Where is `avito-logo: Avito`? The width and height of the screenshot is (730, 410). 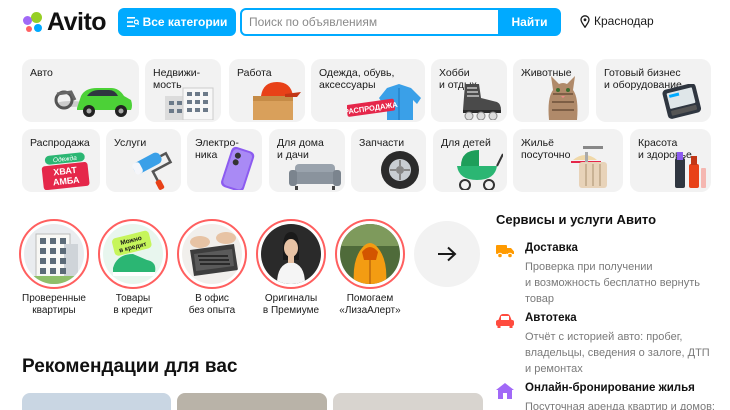
avito-logo: Avito is located at coordinates (64, 21).